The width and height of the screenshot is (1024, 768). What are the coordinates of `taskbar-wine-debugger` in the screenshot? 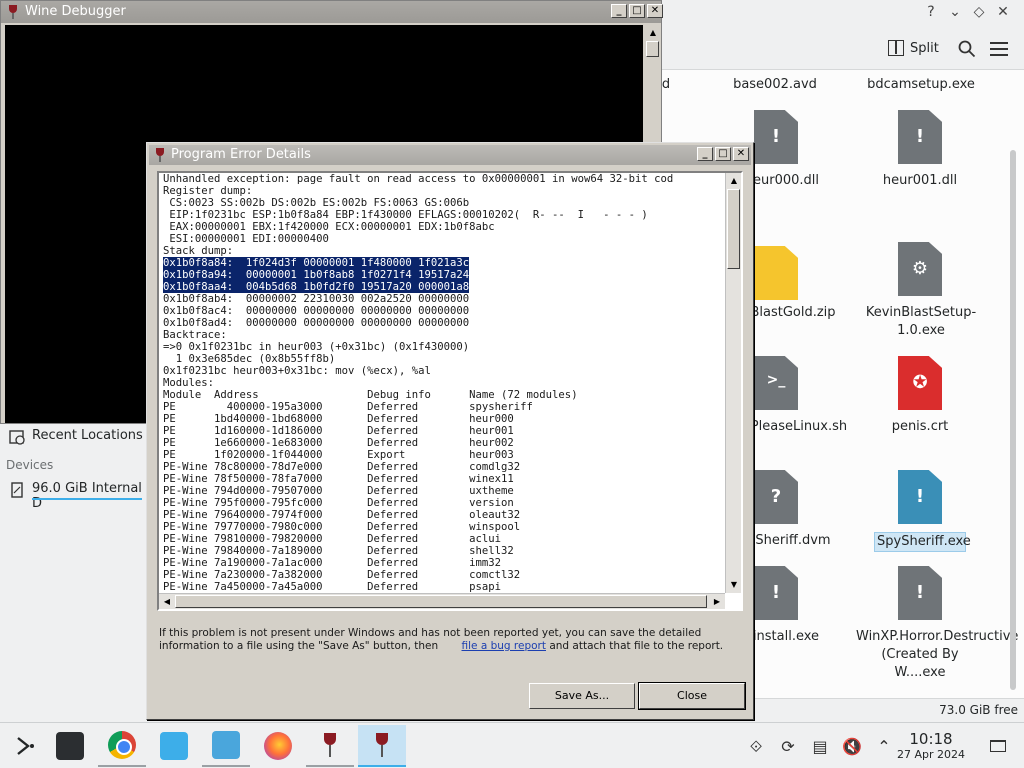 It's located at (330, 746).